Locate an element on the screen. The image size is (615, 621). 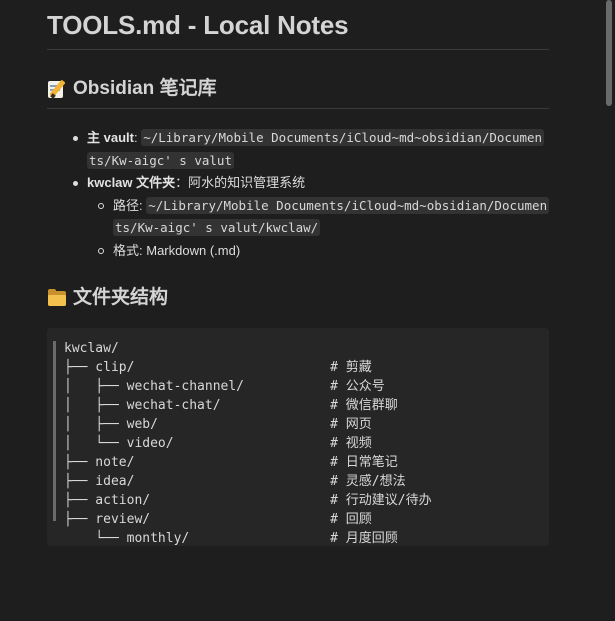
main-vault-label: 主 vault is located at coordinates (110, 137).